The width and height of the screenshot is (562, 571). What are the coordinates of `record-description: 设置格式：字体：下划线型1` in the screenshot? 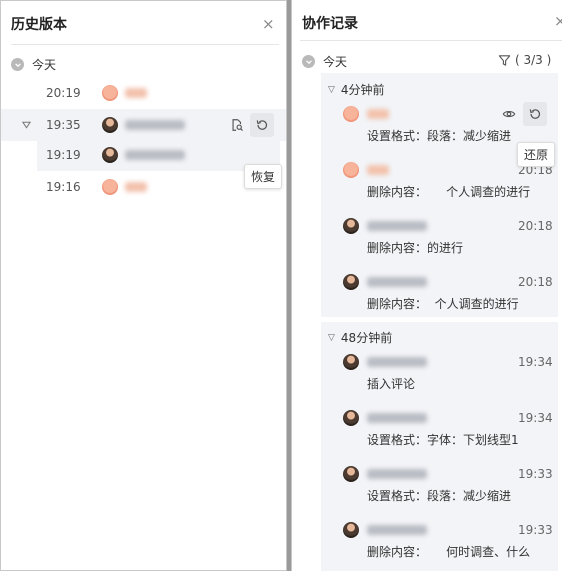 It's located at (443, 440).